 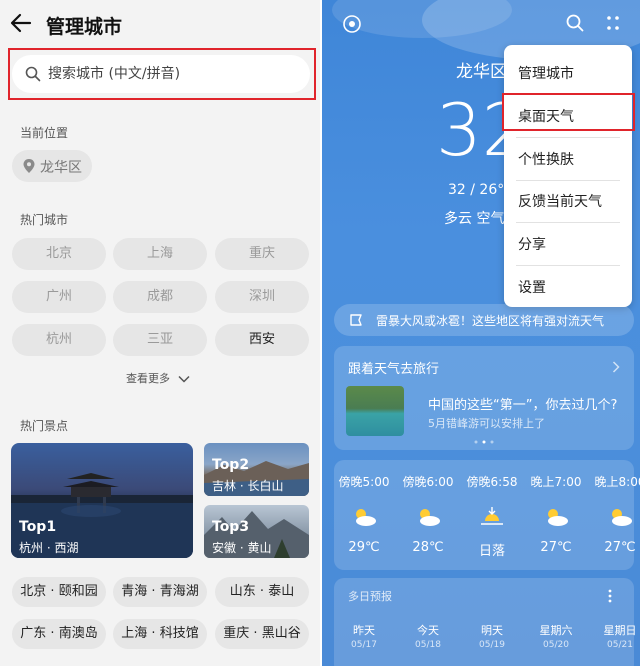 What do you see at coordinates (242, 548) in the screenshot?
I see `spot-name: 安徽 · 黄山` at bounding box center [242, 548].